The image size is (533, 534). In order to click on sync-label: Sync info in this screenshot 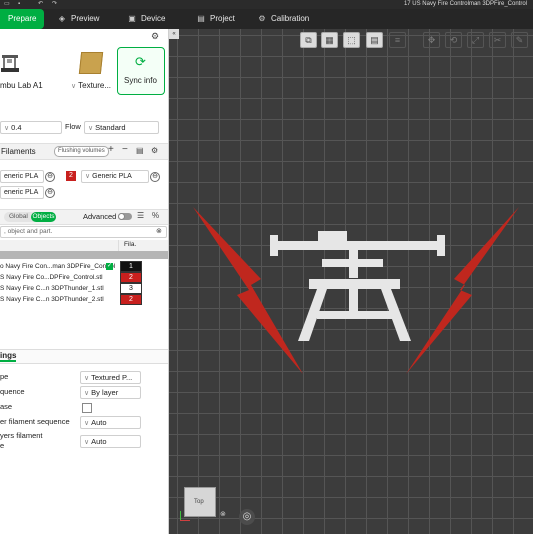, I will do `click(140, 80)`.